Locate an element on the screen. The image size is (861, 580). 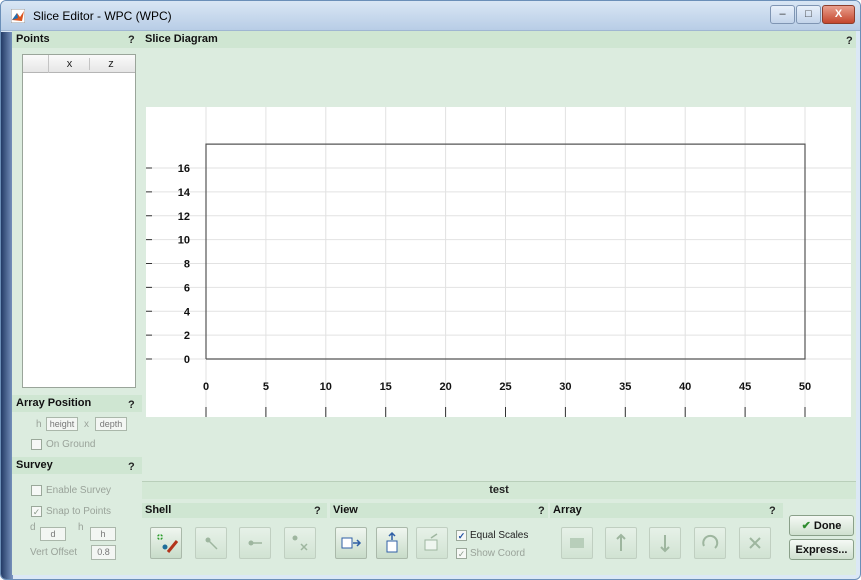
pan-icon is located at coordinates (431, 542).